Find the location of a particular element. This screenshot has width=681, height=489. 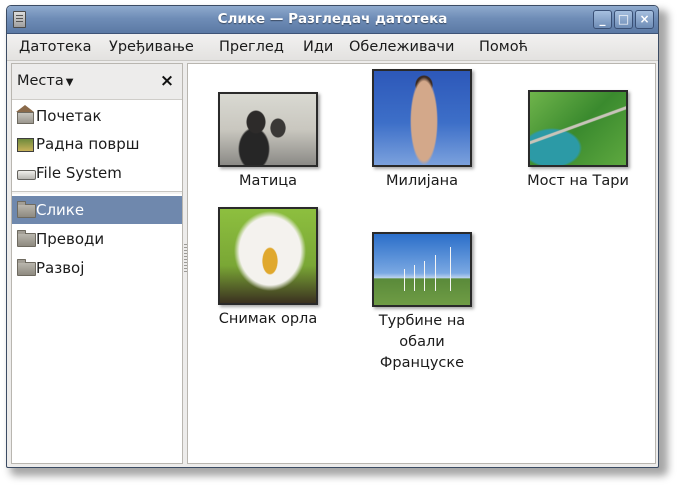

sidebar-item-filesystem: File System is located at coordinates (97, 173).